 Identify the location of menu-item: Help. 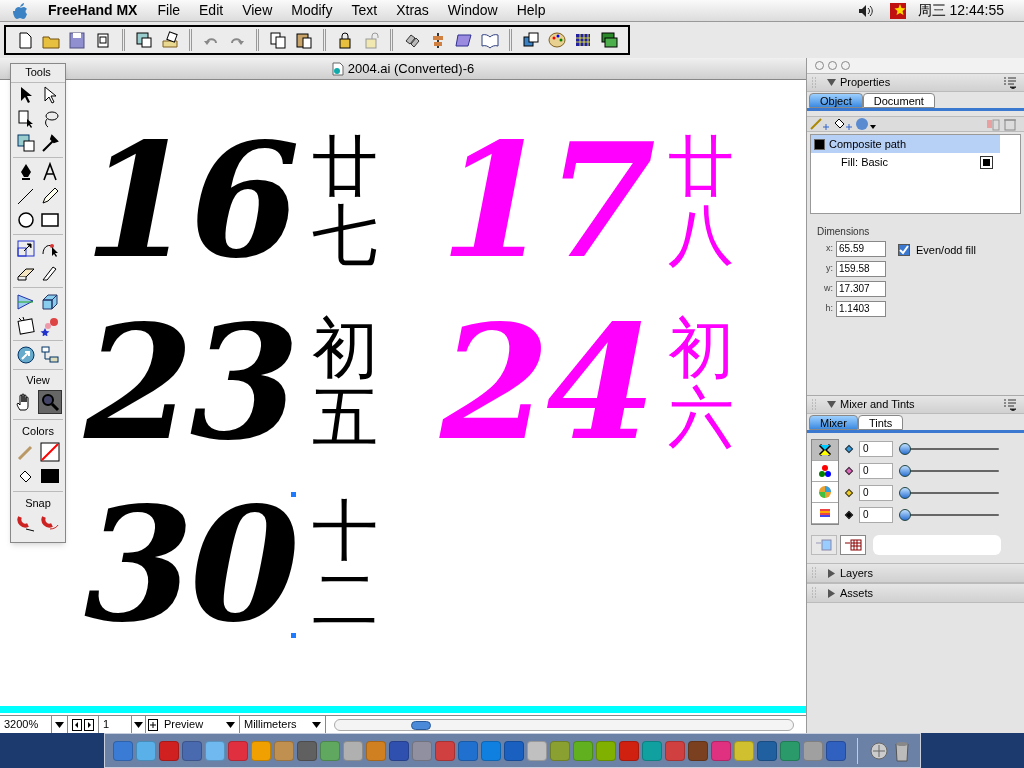
(531, 10).